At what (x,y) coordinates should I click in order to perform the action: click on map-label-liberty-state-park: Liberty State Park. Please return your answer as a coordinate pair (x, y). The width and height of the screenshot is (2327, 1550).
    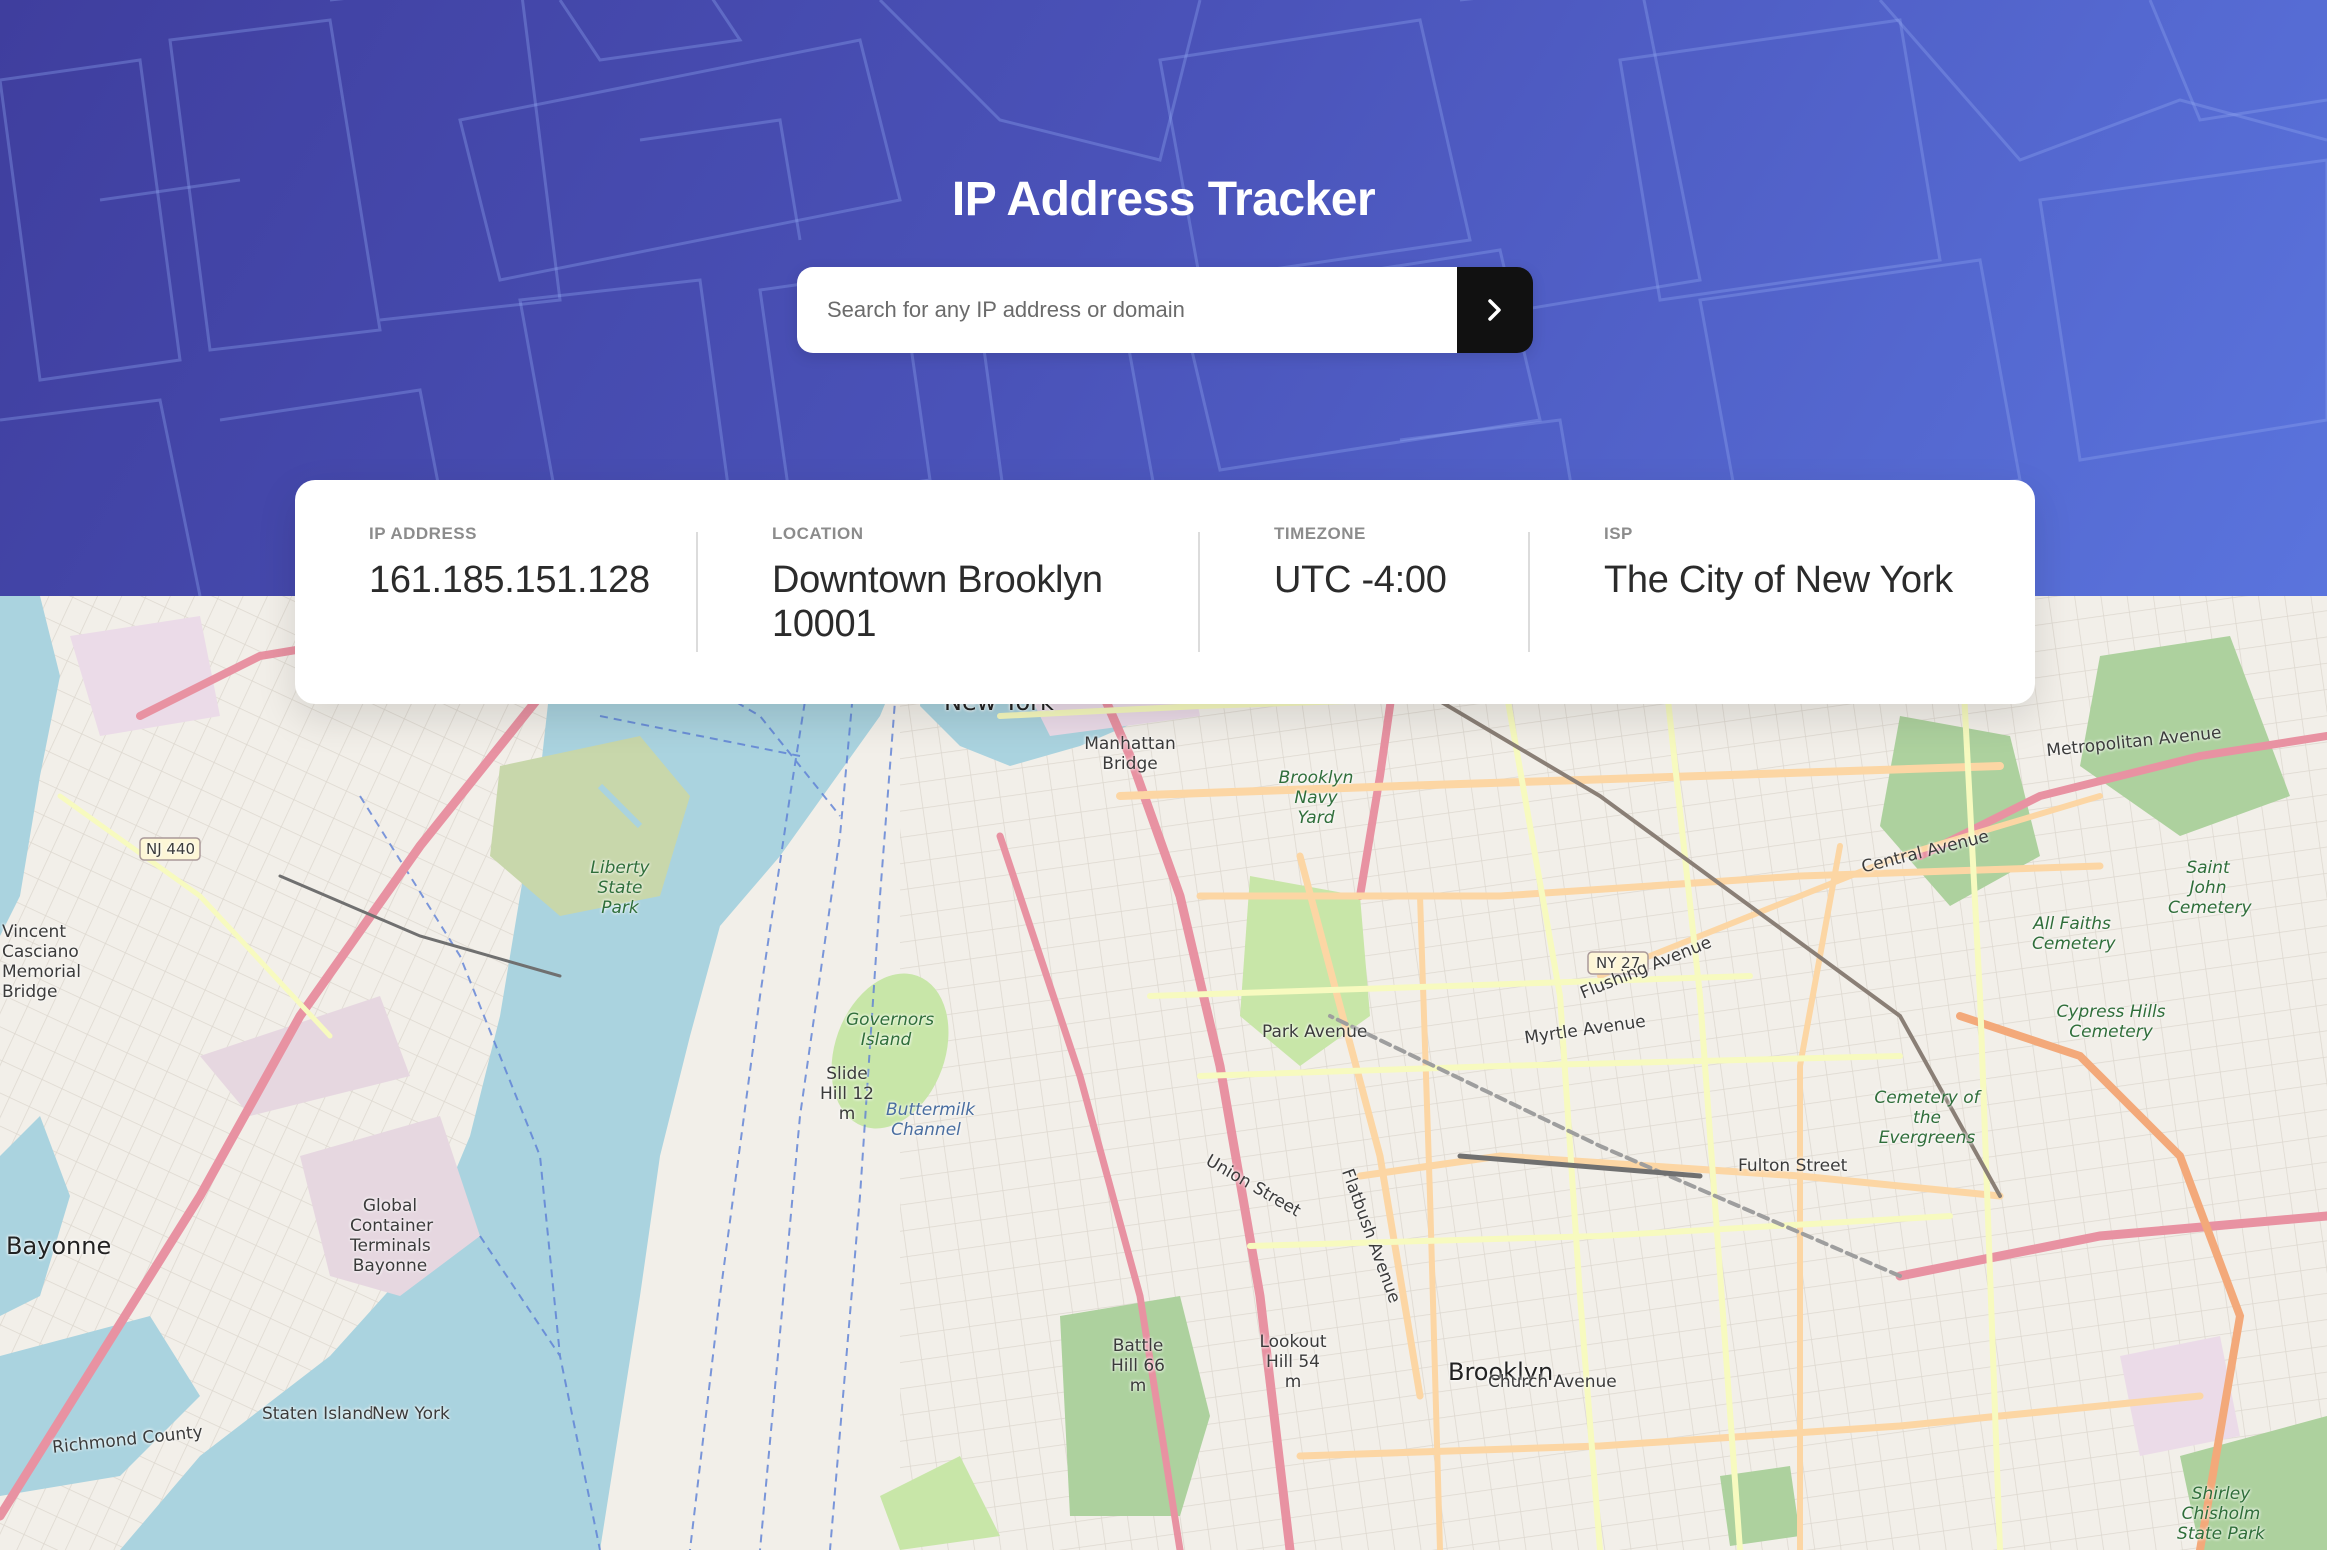
    Looking at the image, I should click on (620, 888).